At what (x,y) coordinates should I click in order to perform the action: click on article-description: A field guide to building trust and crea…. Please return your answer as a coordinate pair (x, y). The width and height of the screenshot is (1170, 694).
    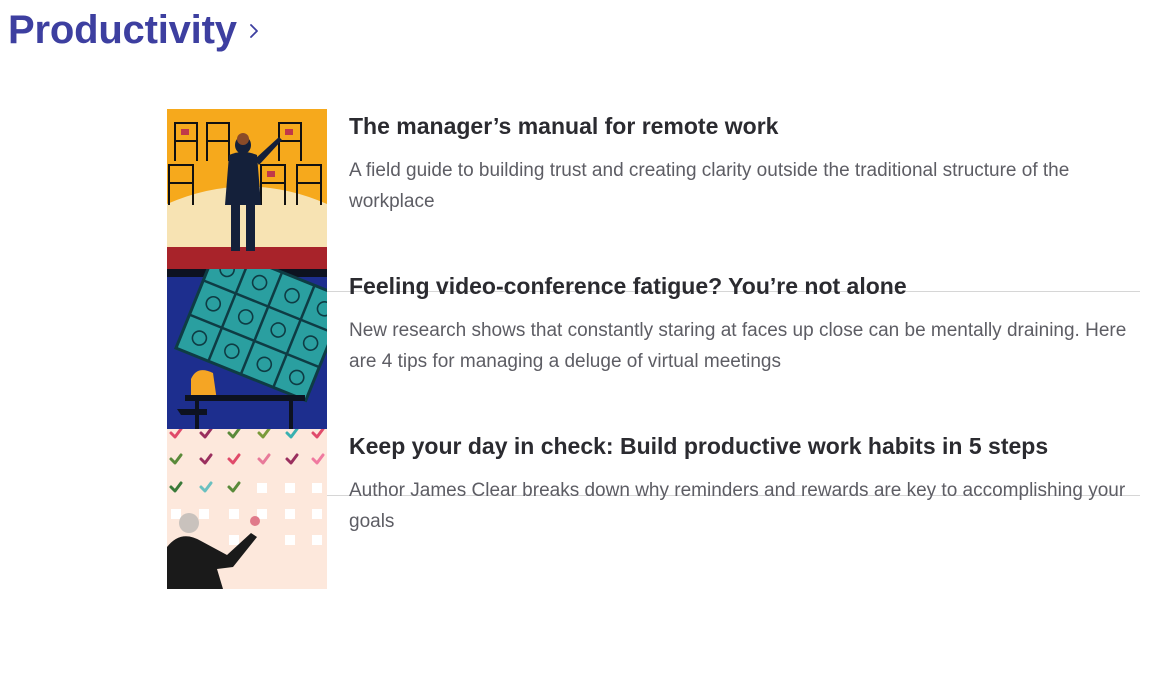
    Looking at the image, I should click on (709, 186).